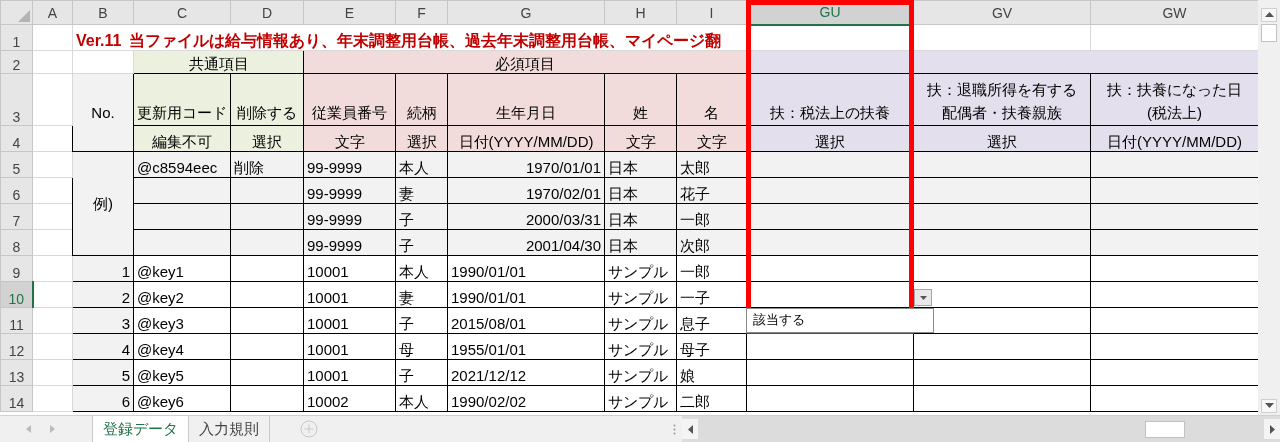 The height and width of the screenshot is (442, 1280). I want to click on table-cell: 花子, so click(711, 190).